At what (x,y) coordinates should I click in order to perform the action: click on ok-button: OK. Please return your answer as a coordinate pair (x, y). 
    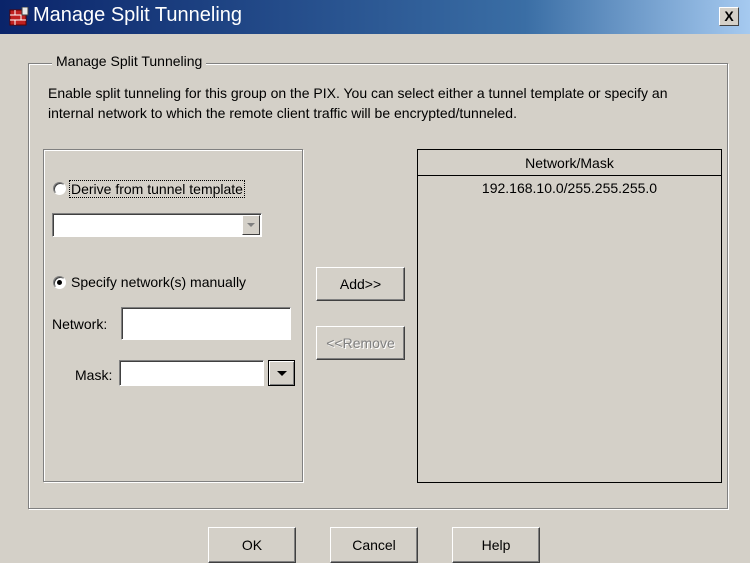
    Looking at the image, I should click on (252, 545).